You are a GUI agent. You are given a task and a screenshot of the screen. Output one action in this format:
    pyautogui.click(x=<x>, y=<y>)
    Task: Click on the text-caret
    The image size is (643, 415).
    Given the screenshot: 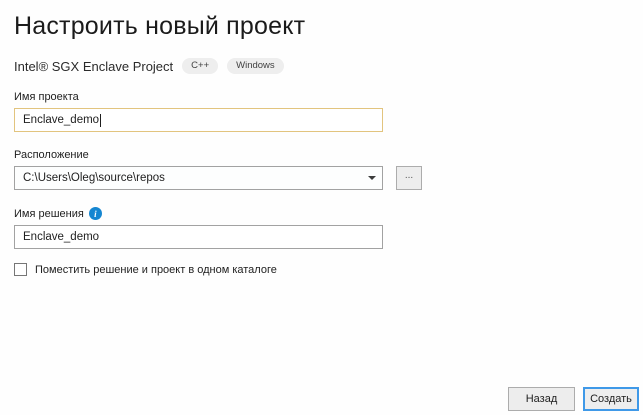 What is the action you would take?
    pyautogui.click(x=101, y=120)
    